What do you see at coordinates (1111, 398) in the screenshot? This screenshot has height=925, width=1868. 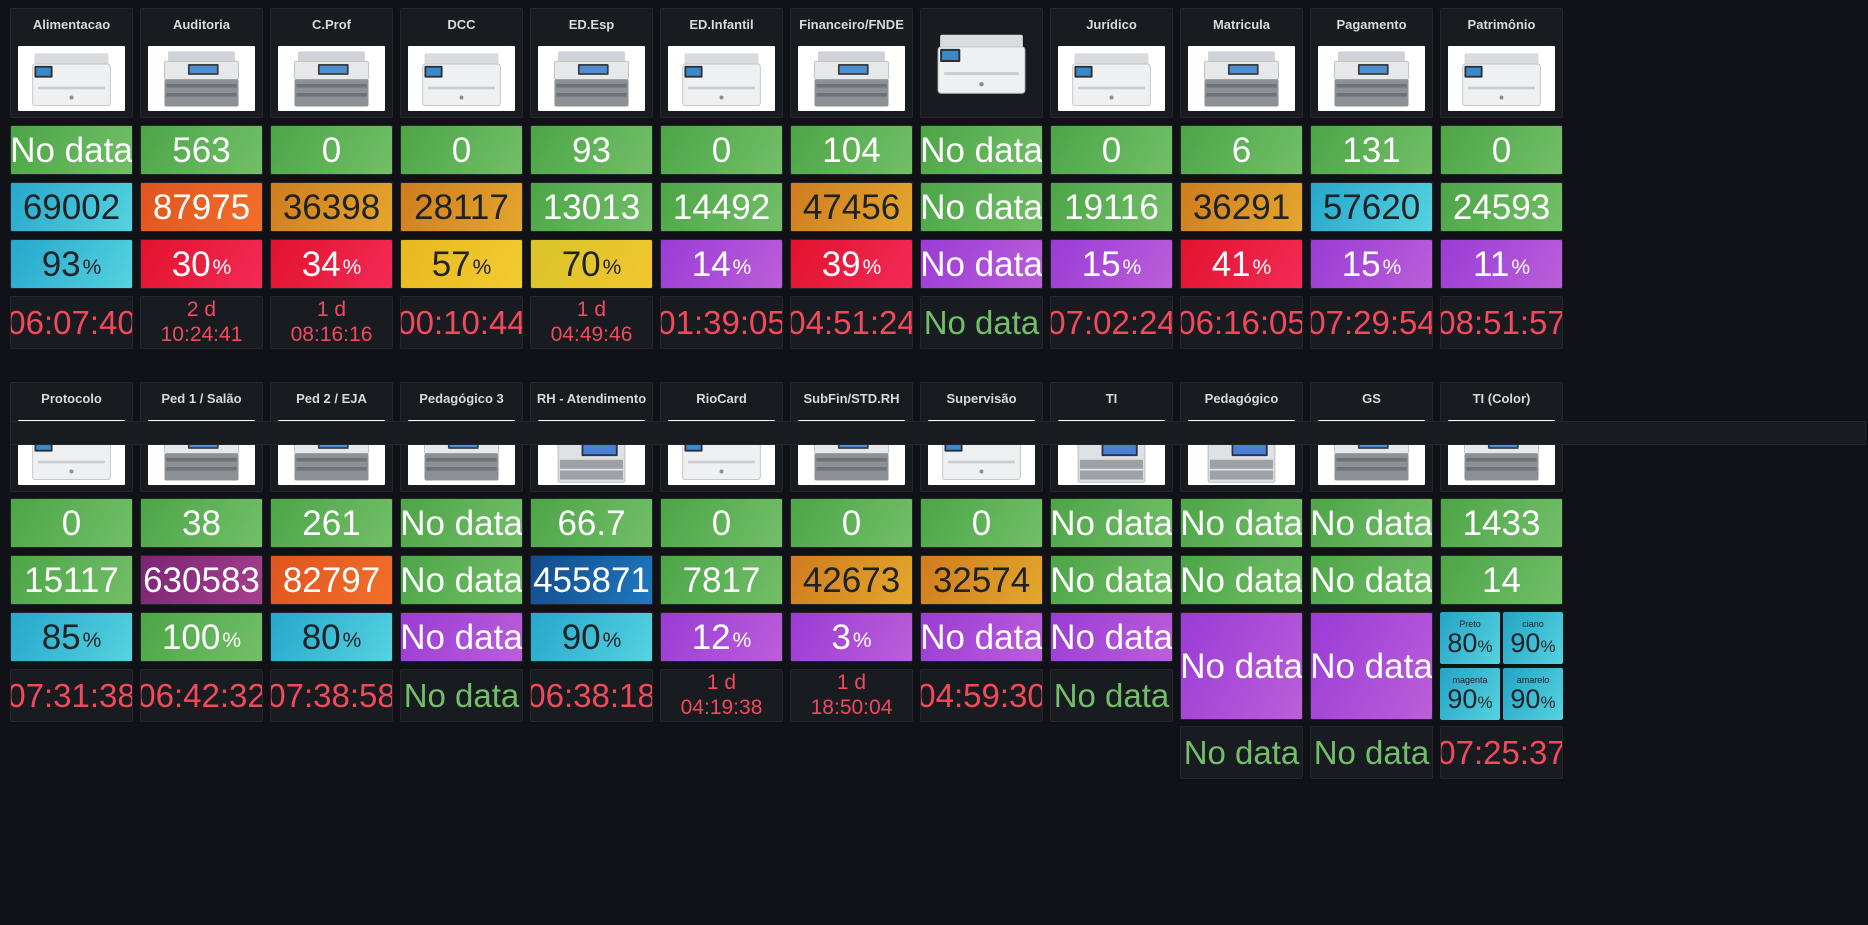 I see `printer-name: TI` at bounding box center [1111, 398].